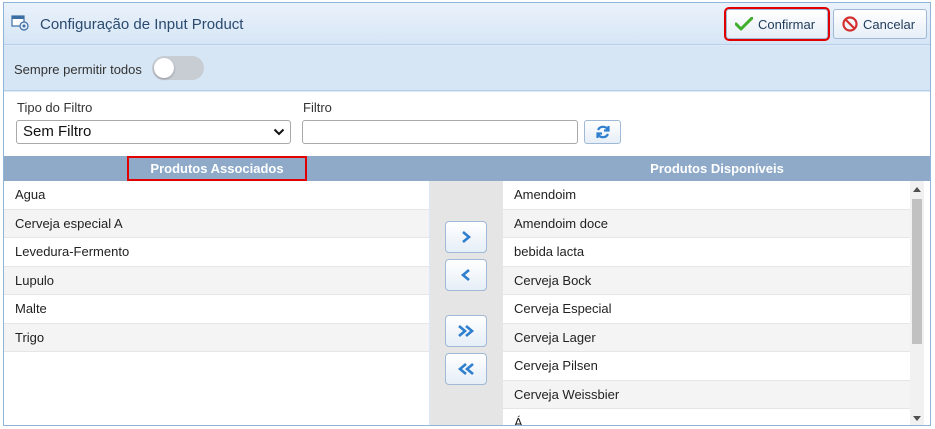 The width and height of the screenshot is (935, 429). I want to click on cancel-button: Cancelar, so click(880, 24).